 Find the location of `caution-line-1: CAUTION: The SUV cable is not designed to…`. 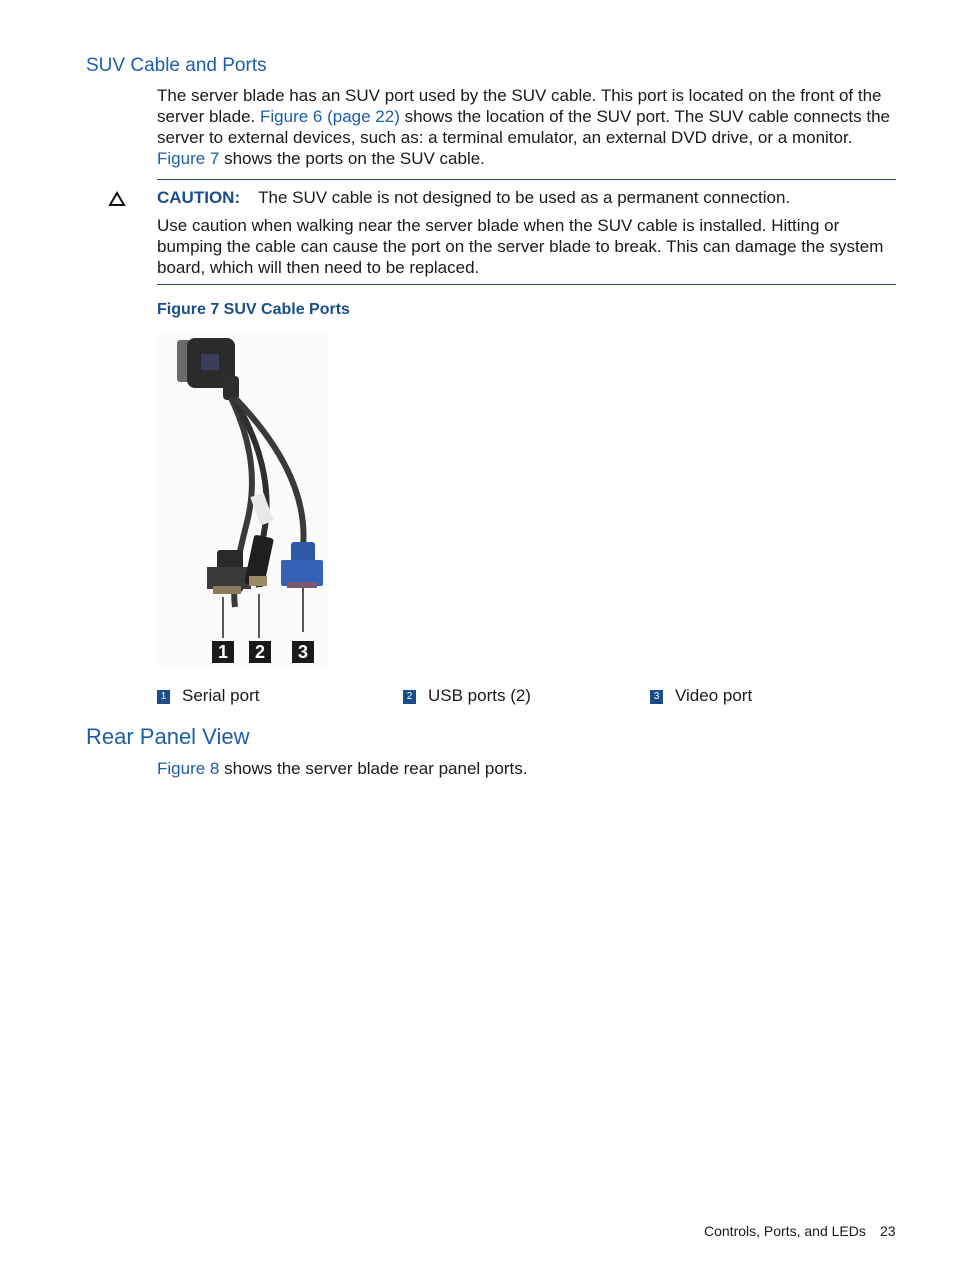

caution-line-1: CAUTION: The SUV cable is not designed to… is located at coordinates (527, 197).